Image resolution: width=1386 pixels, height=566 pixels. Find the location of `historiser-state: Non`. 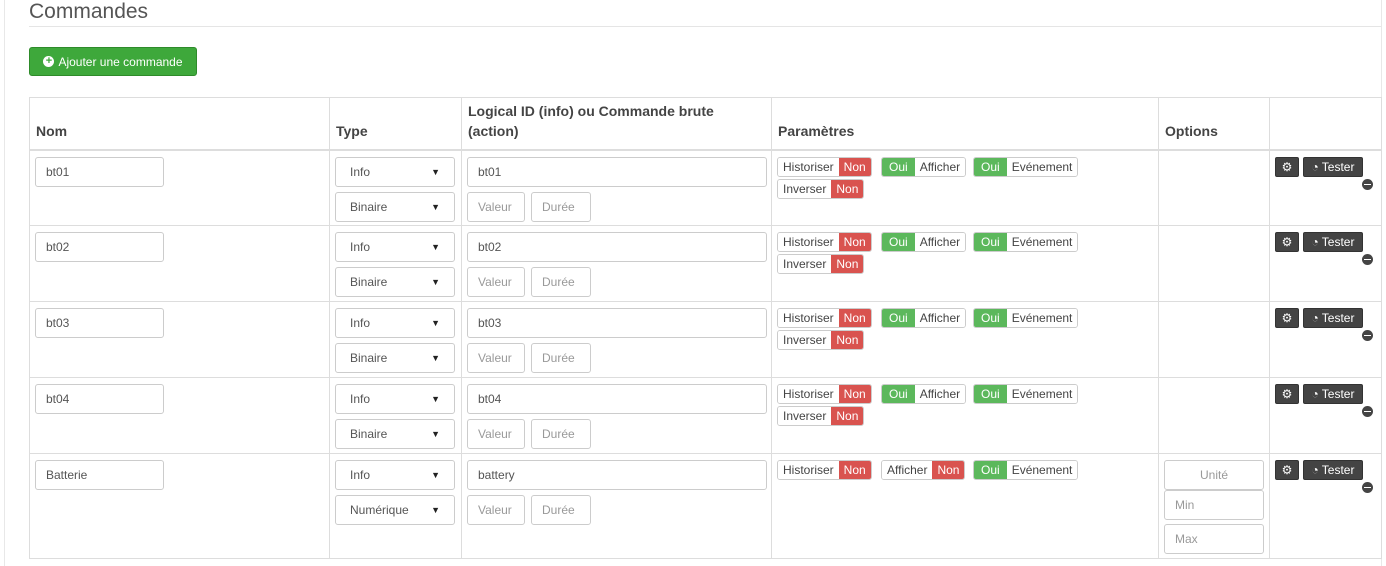

historiser-state: Non is located at coordinates (854, 166).